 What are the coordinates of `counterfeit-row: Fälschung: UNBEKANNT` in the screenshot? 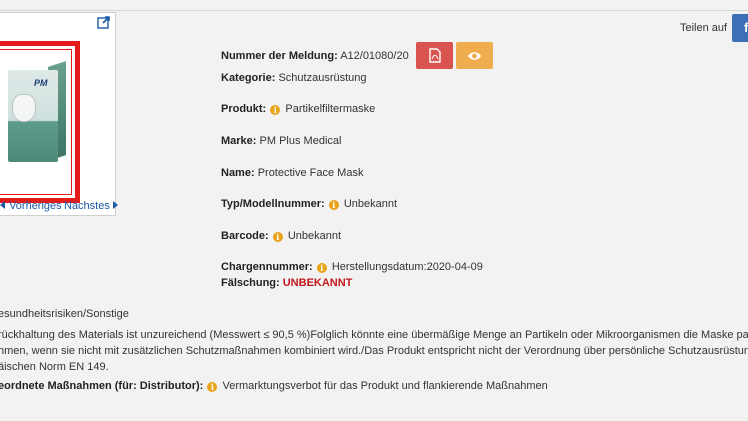 It's located at (287, 283).